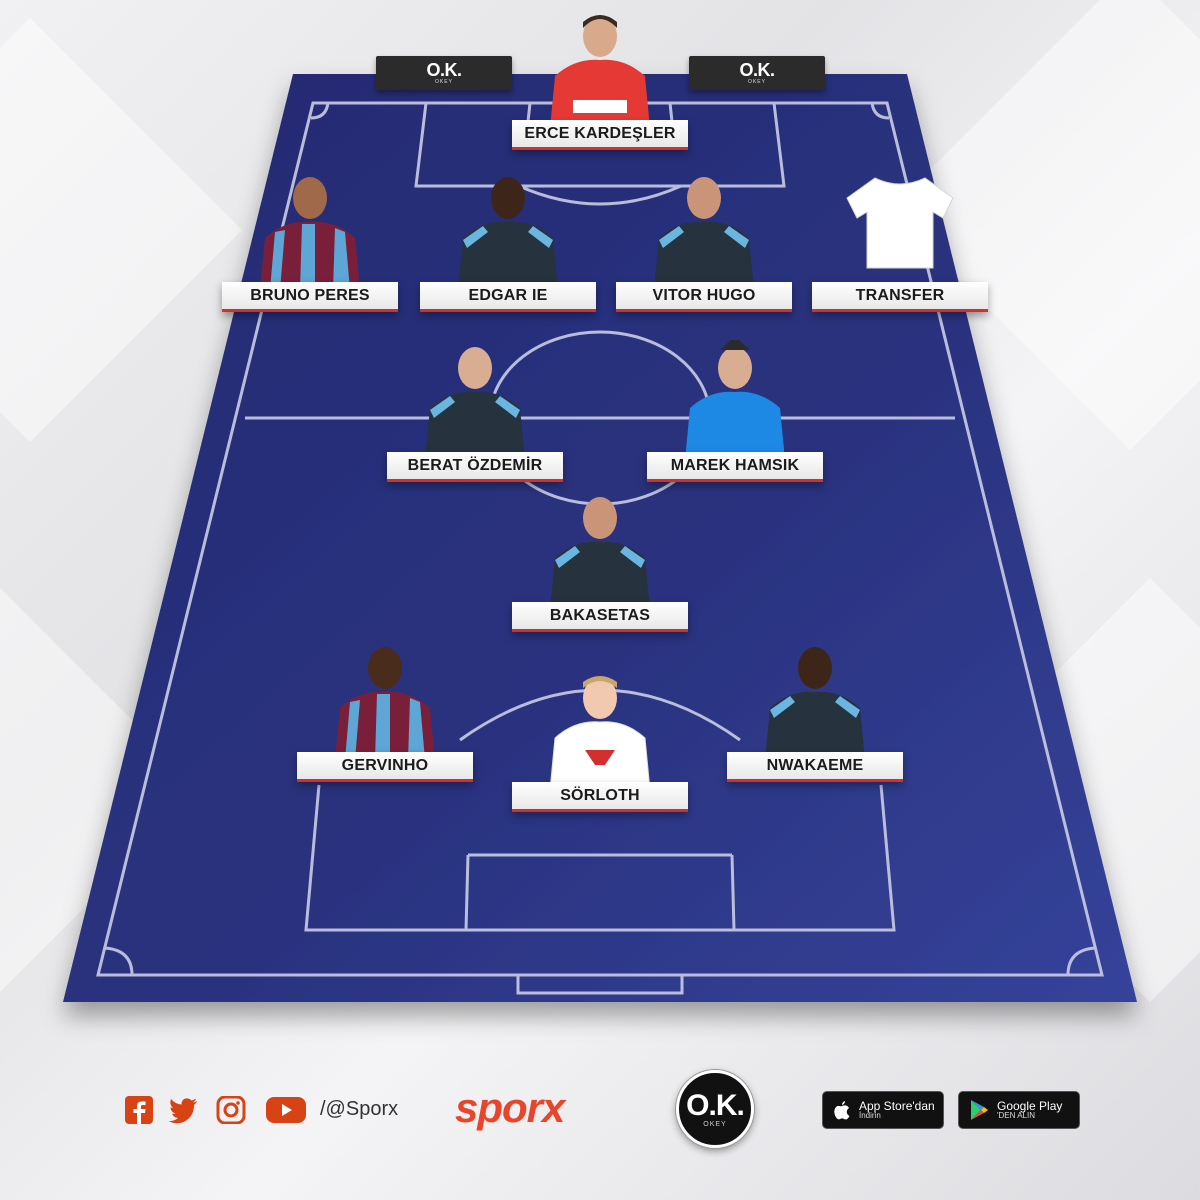 Image resolution: width=1200 pixels, height=1200 pixels. What do you see at coordinates (1016, 1116) in the screenshot?
I see `google-play-line2: 'DEN ALIN` at bounding box center [1016, 1116].